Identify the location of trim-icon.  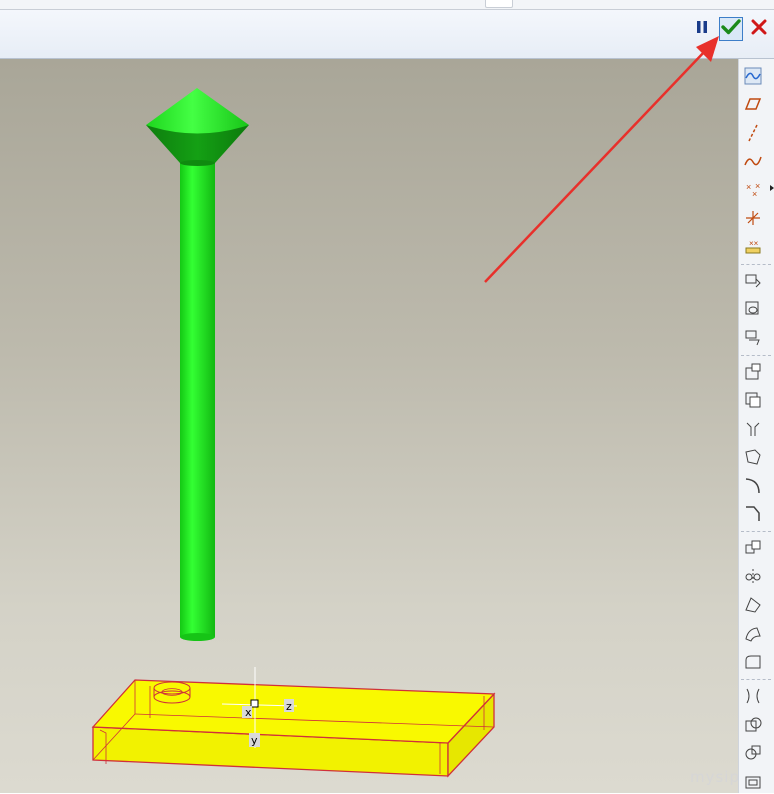
(753, 724).